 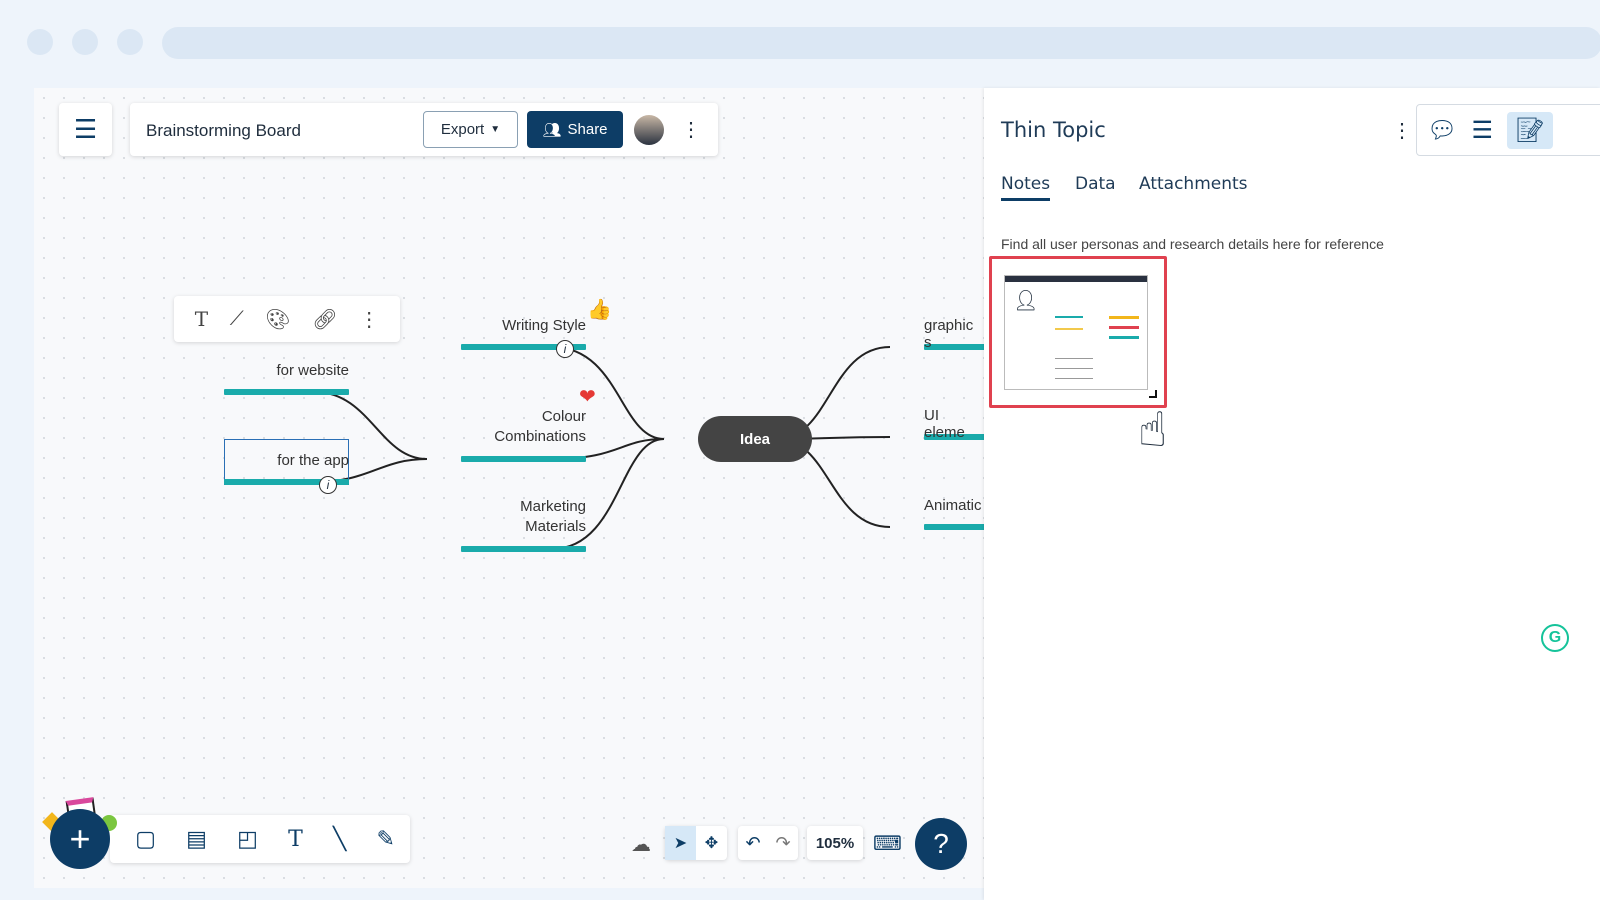 I want to click on hamburger-icon: ☰, so click(x=85, y=129).